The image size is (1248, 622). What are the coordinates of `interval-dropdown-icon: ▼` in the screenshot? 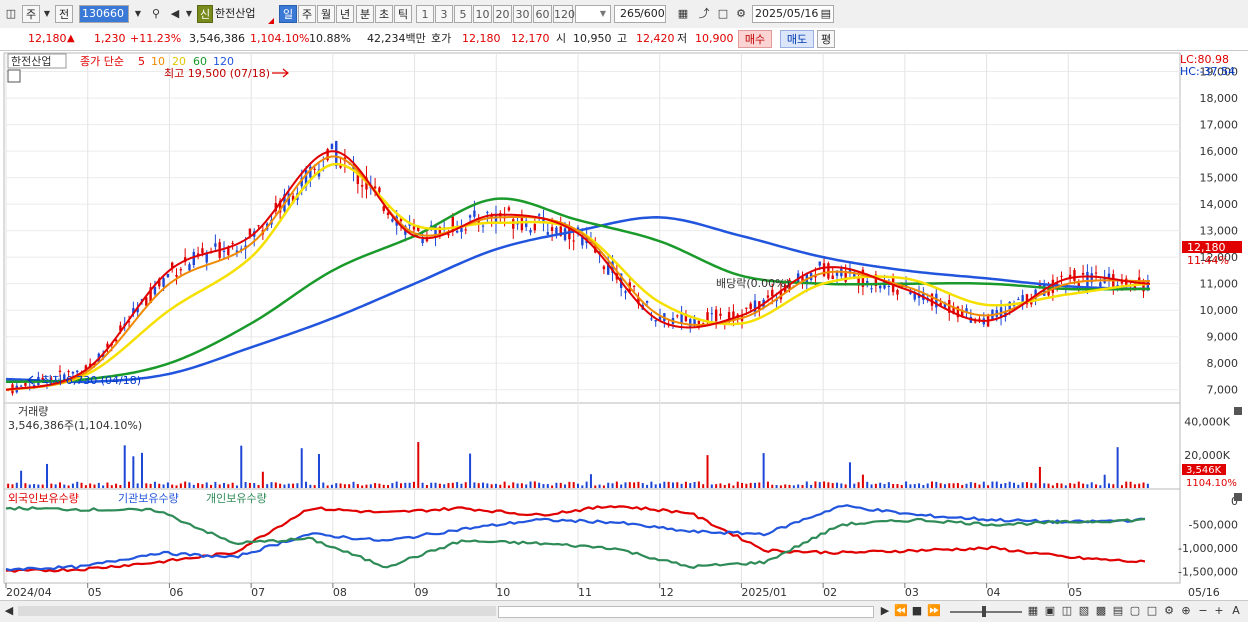 It's located at (603, 14).